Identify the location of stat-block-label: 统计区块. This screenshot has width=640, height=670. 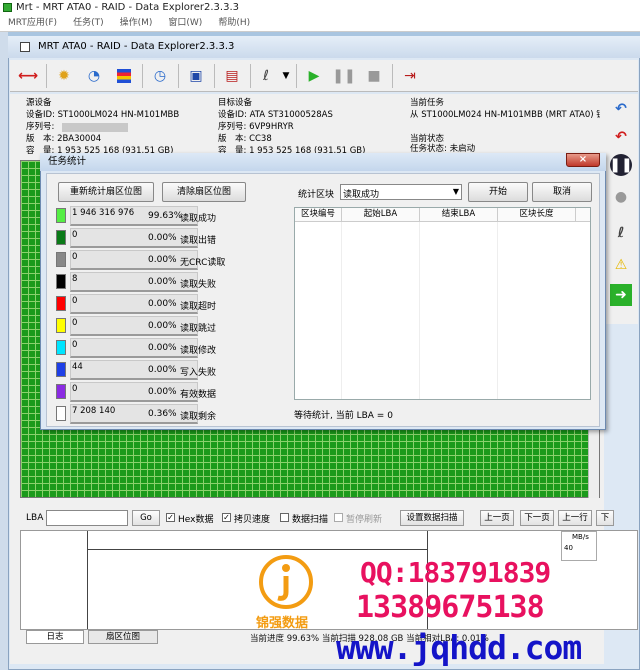
(316, 195).